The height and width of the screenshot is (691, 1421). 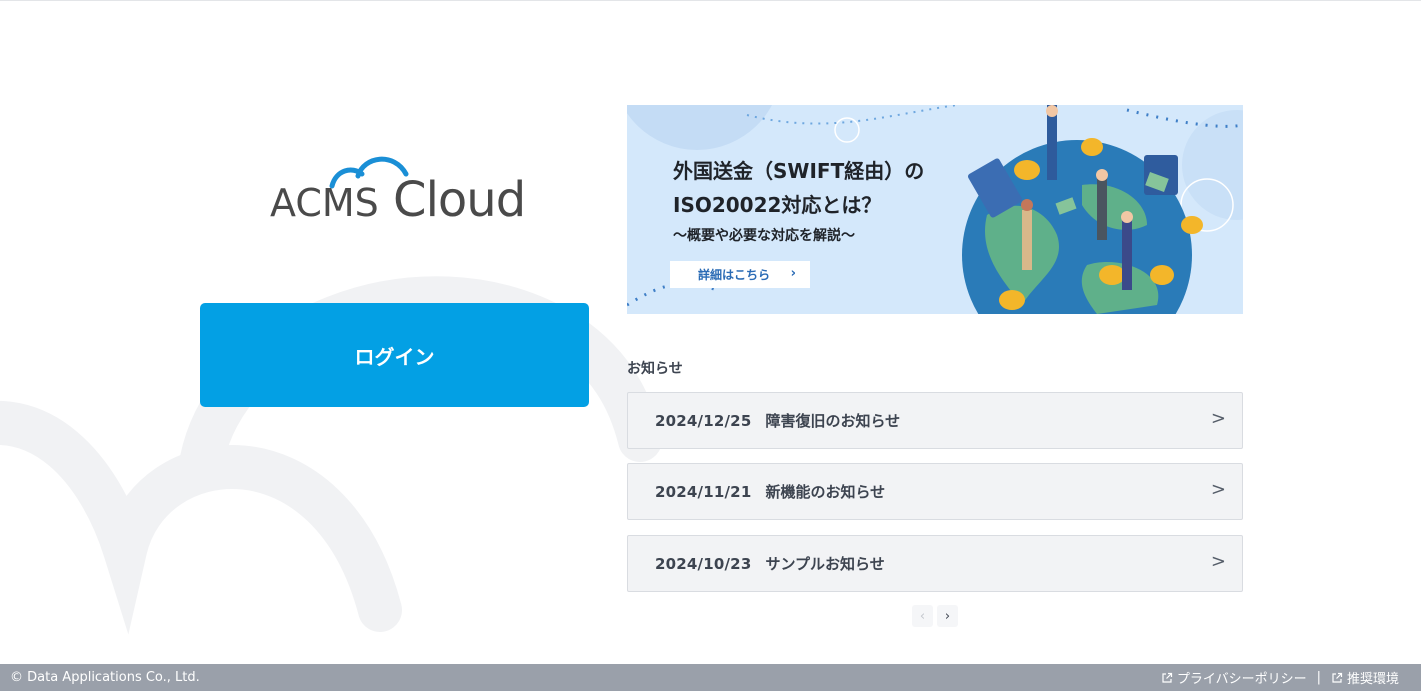 What do you see at coordinates (703, 491) in the screenshot?
I see `news-date: 2024/11/21` at bounding box center [703, 491].